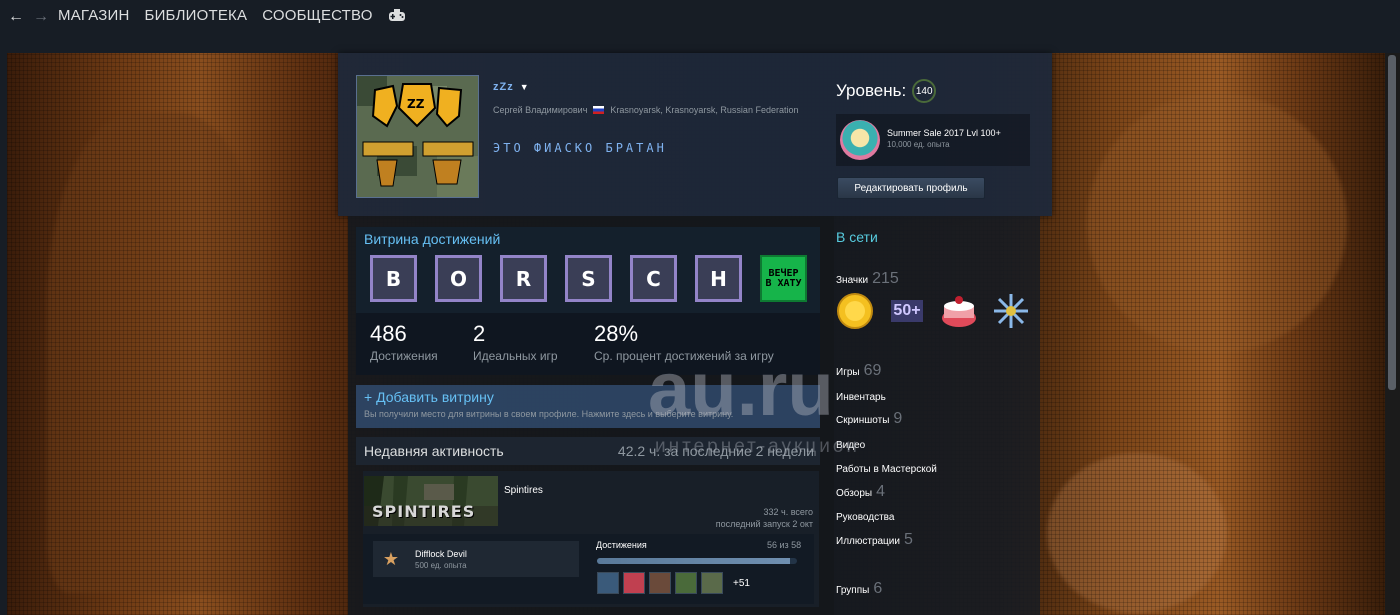 Image resolution: width=1400 pixels, height=615 pixels. Describe the element at coordinates (1011, 311) in the screenshot. I see `snowflake-badge-icon` at that location.